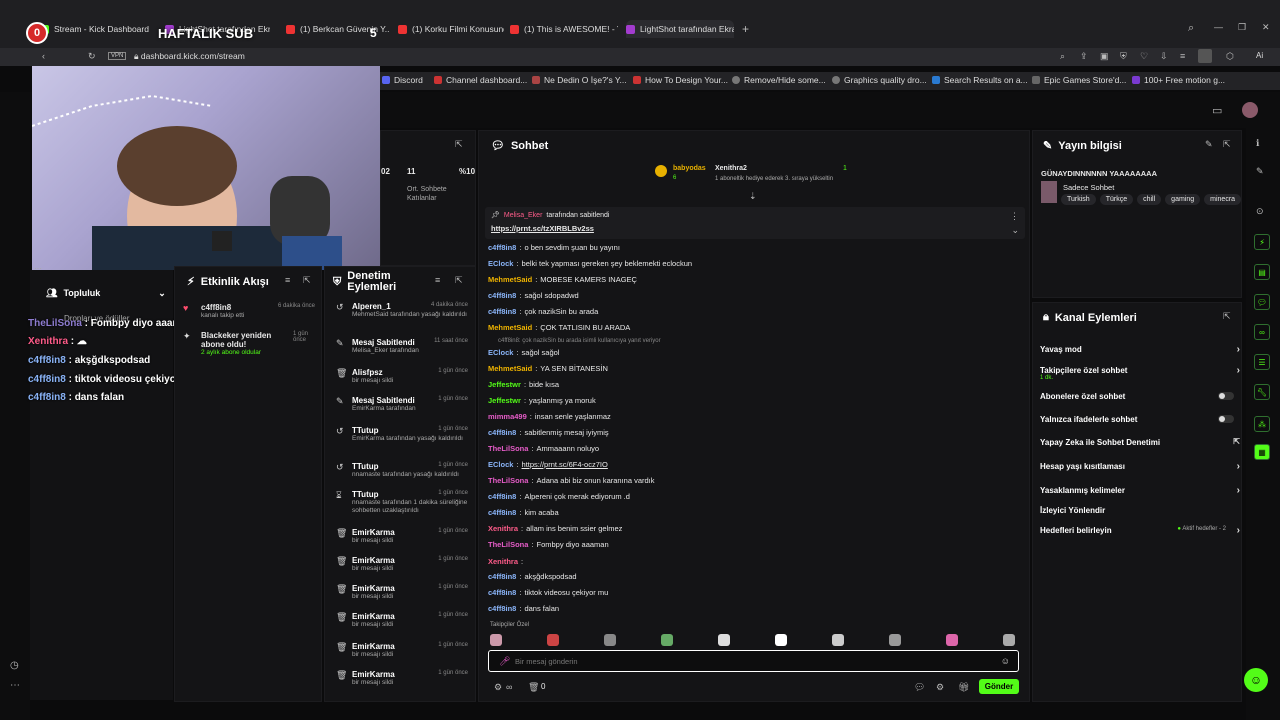 This screenshot has height=720, width=1280. I want to click on new-tab-icon: +, so click(745, 29).